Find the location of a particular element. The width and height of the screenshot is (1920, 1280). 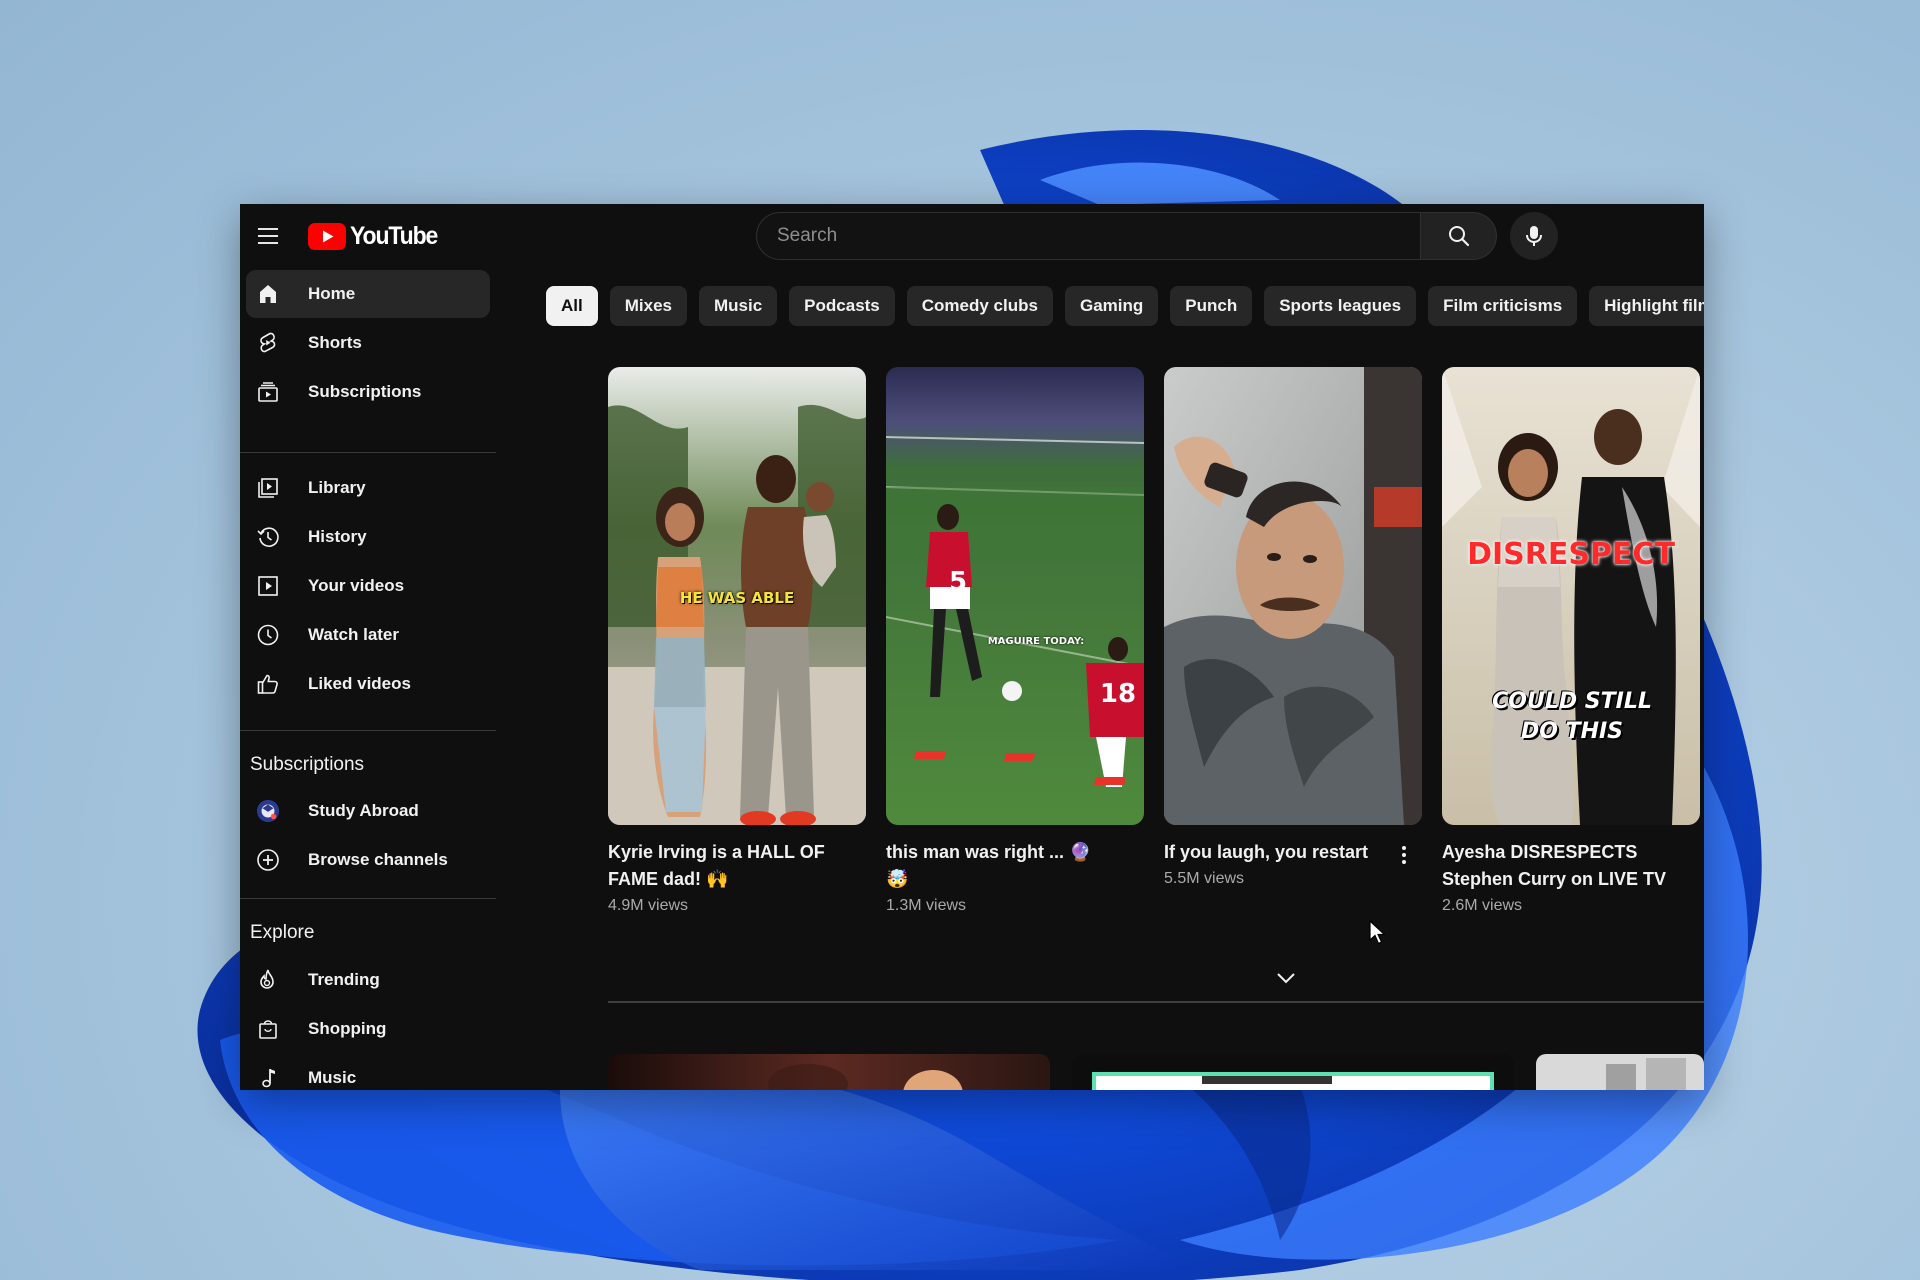

sidebar-item-label: Music is located at coordinates (332, 1077).